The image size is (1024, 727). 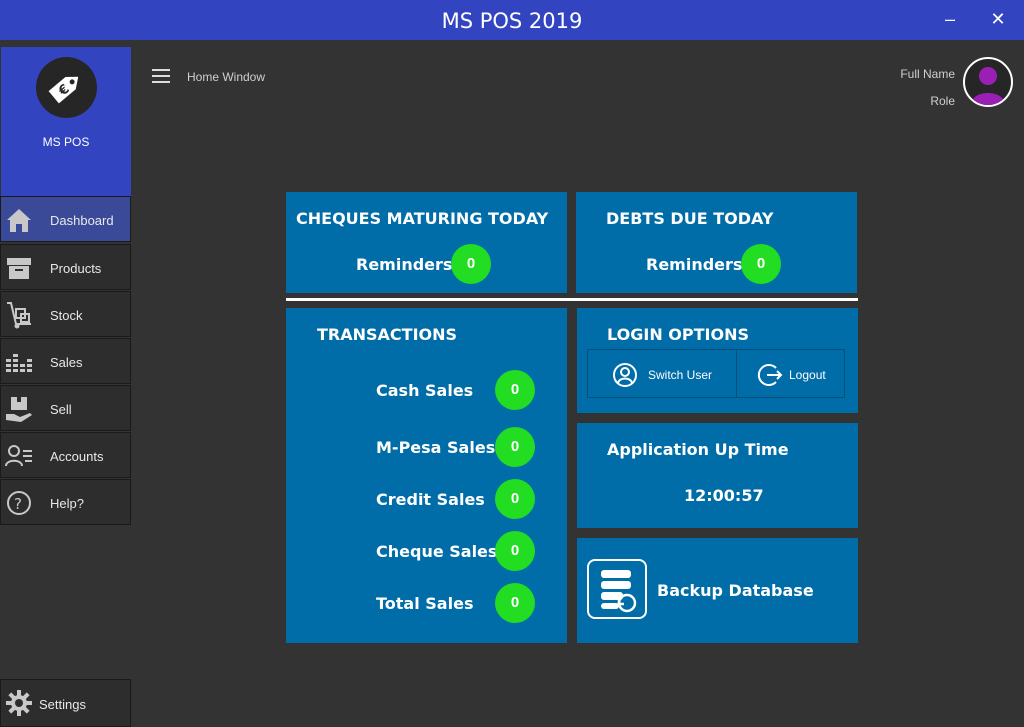 I want to click on price-tag-euro-icon: €, so click(x=66, y=87).